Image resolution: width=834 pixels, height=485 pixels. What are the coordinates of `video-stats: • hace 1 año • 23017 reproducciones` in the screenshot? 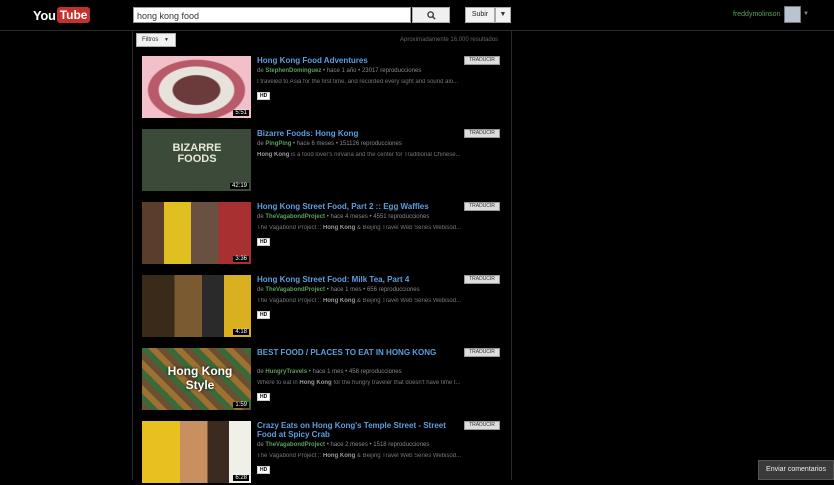 It's located at (372, 71).